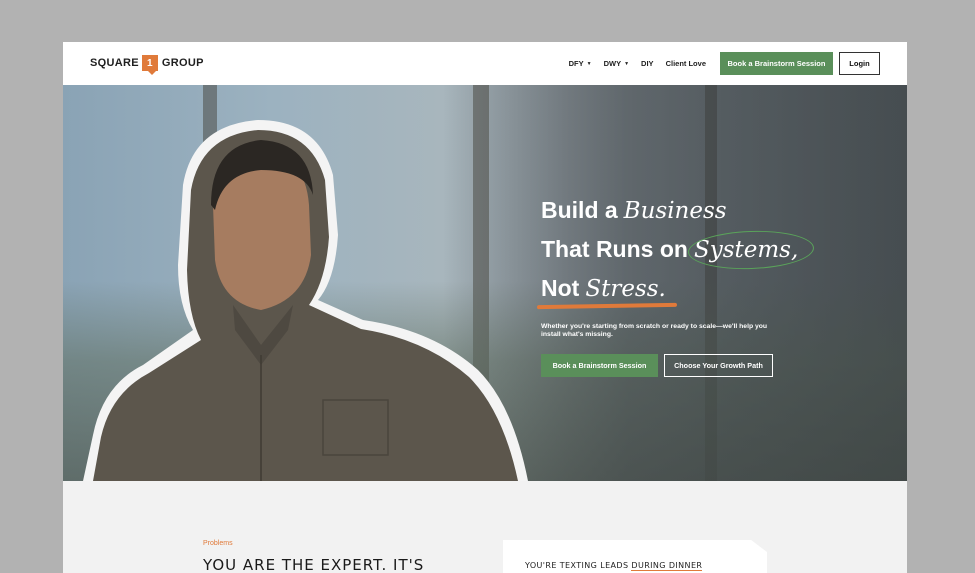 The height and width of the screenshot is (573, 975). I want to click on headline-line-2: That Runs on Systems,, so click(701, 251).